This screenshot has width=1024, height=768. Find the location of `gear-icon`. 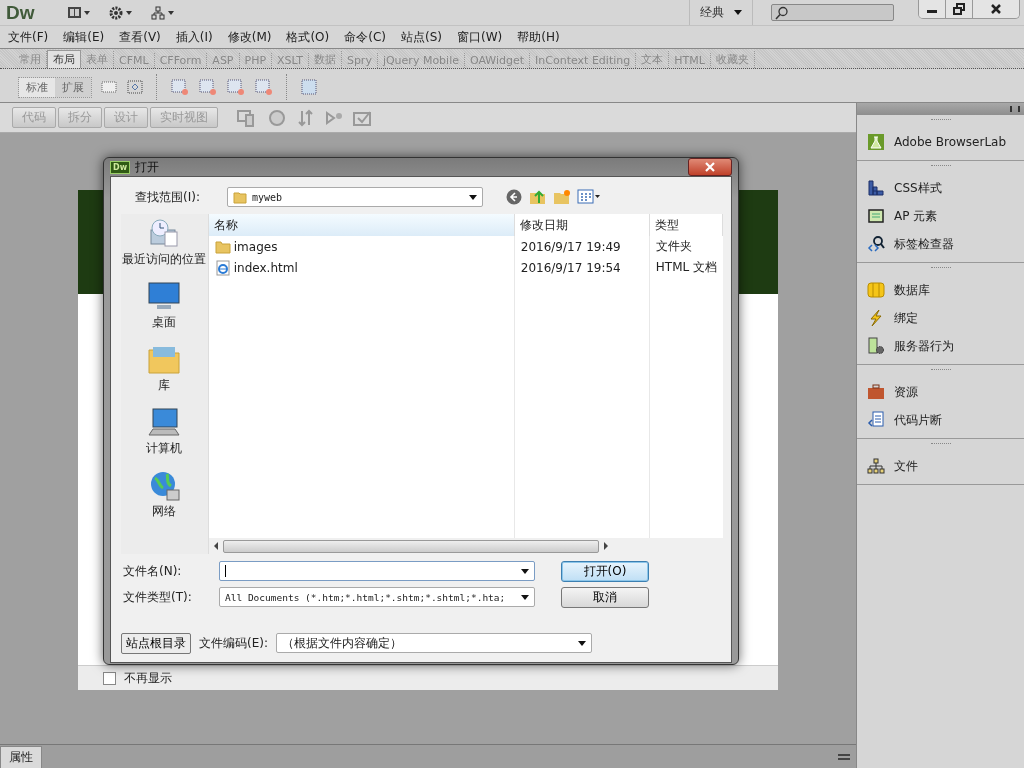

gear-icon is located at coordinates (120, 12).